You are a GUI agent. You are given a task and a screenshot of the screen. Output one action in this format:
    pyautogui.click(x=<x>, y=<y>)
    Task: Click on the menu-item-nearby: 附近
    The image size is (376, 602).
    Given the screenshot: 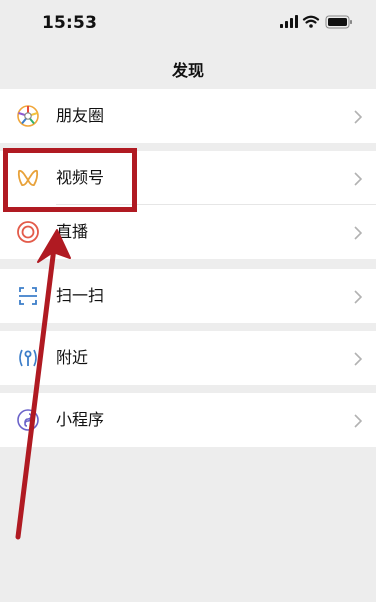 What is the action you would take?
    pyautogui.click(x=188, y=358)
    